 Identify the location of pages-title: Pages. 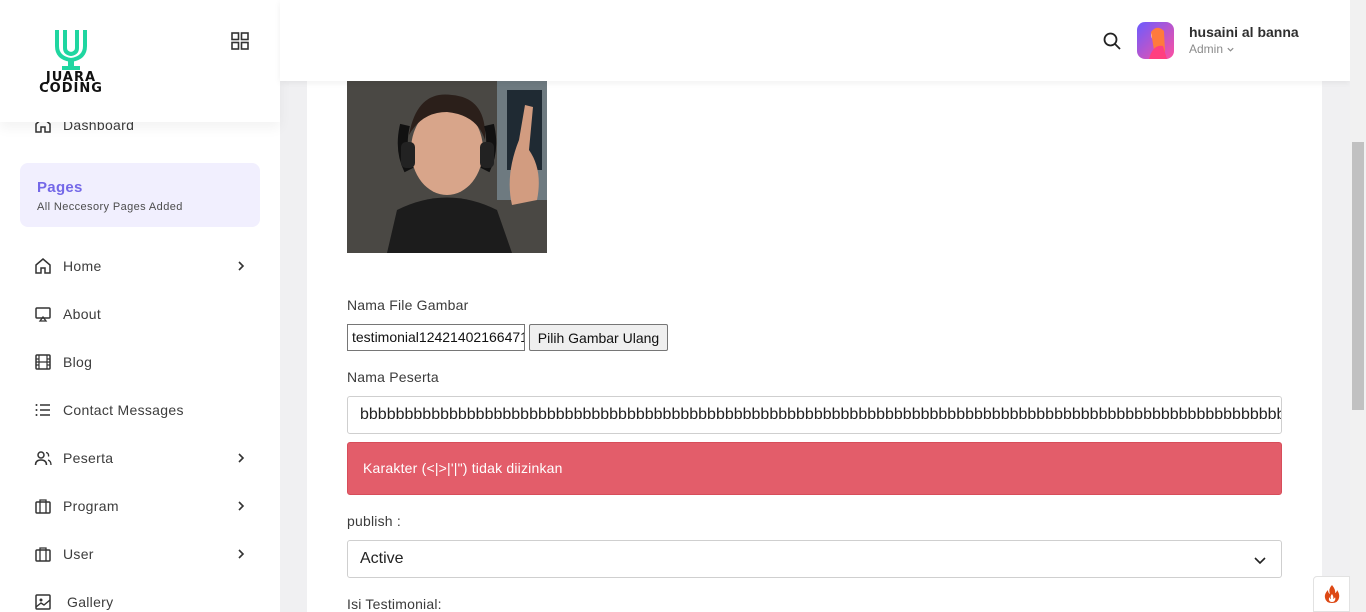
(60, 187).